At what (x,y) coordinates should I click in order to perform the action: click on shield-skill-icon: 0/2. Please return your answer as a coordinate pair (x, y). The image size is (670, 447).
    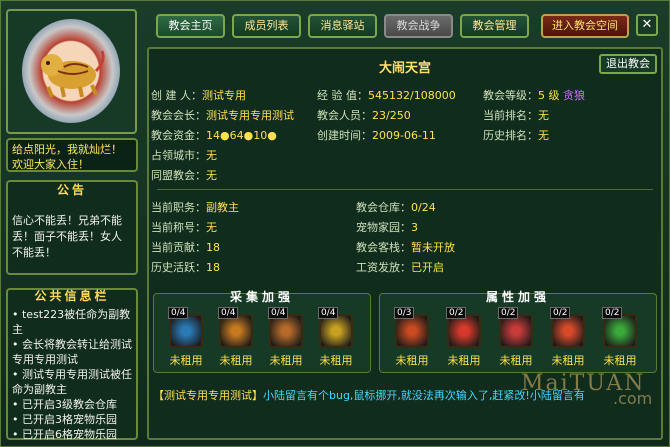
    Looking at the image, I should click on (567, 327).